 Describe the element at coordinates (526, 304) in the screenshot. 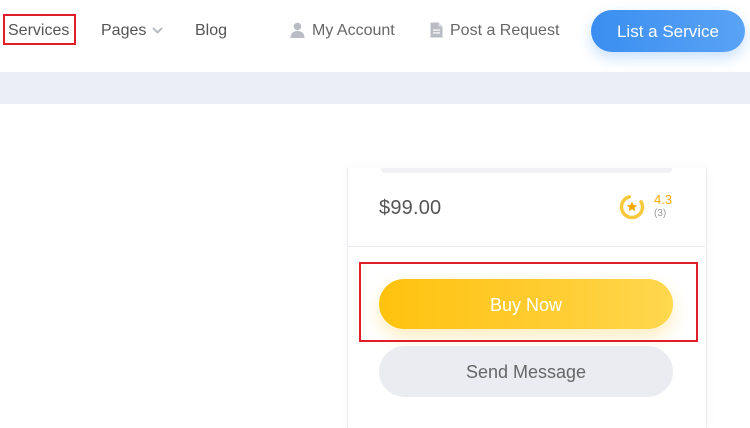

I see `buy-now-button: Buy Now` at that location.